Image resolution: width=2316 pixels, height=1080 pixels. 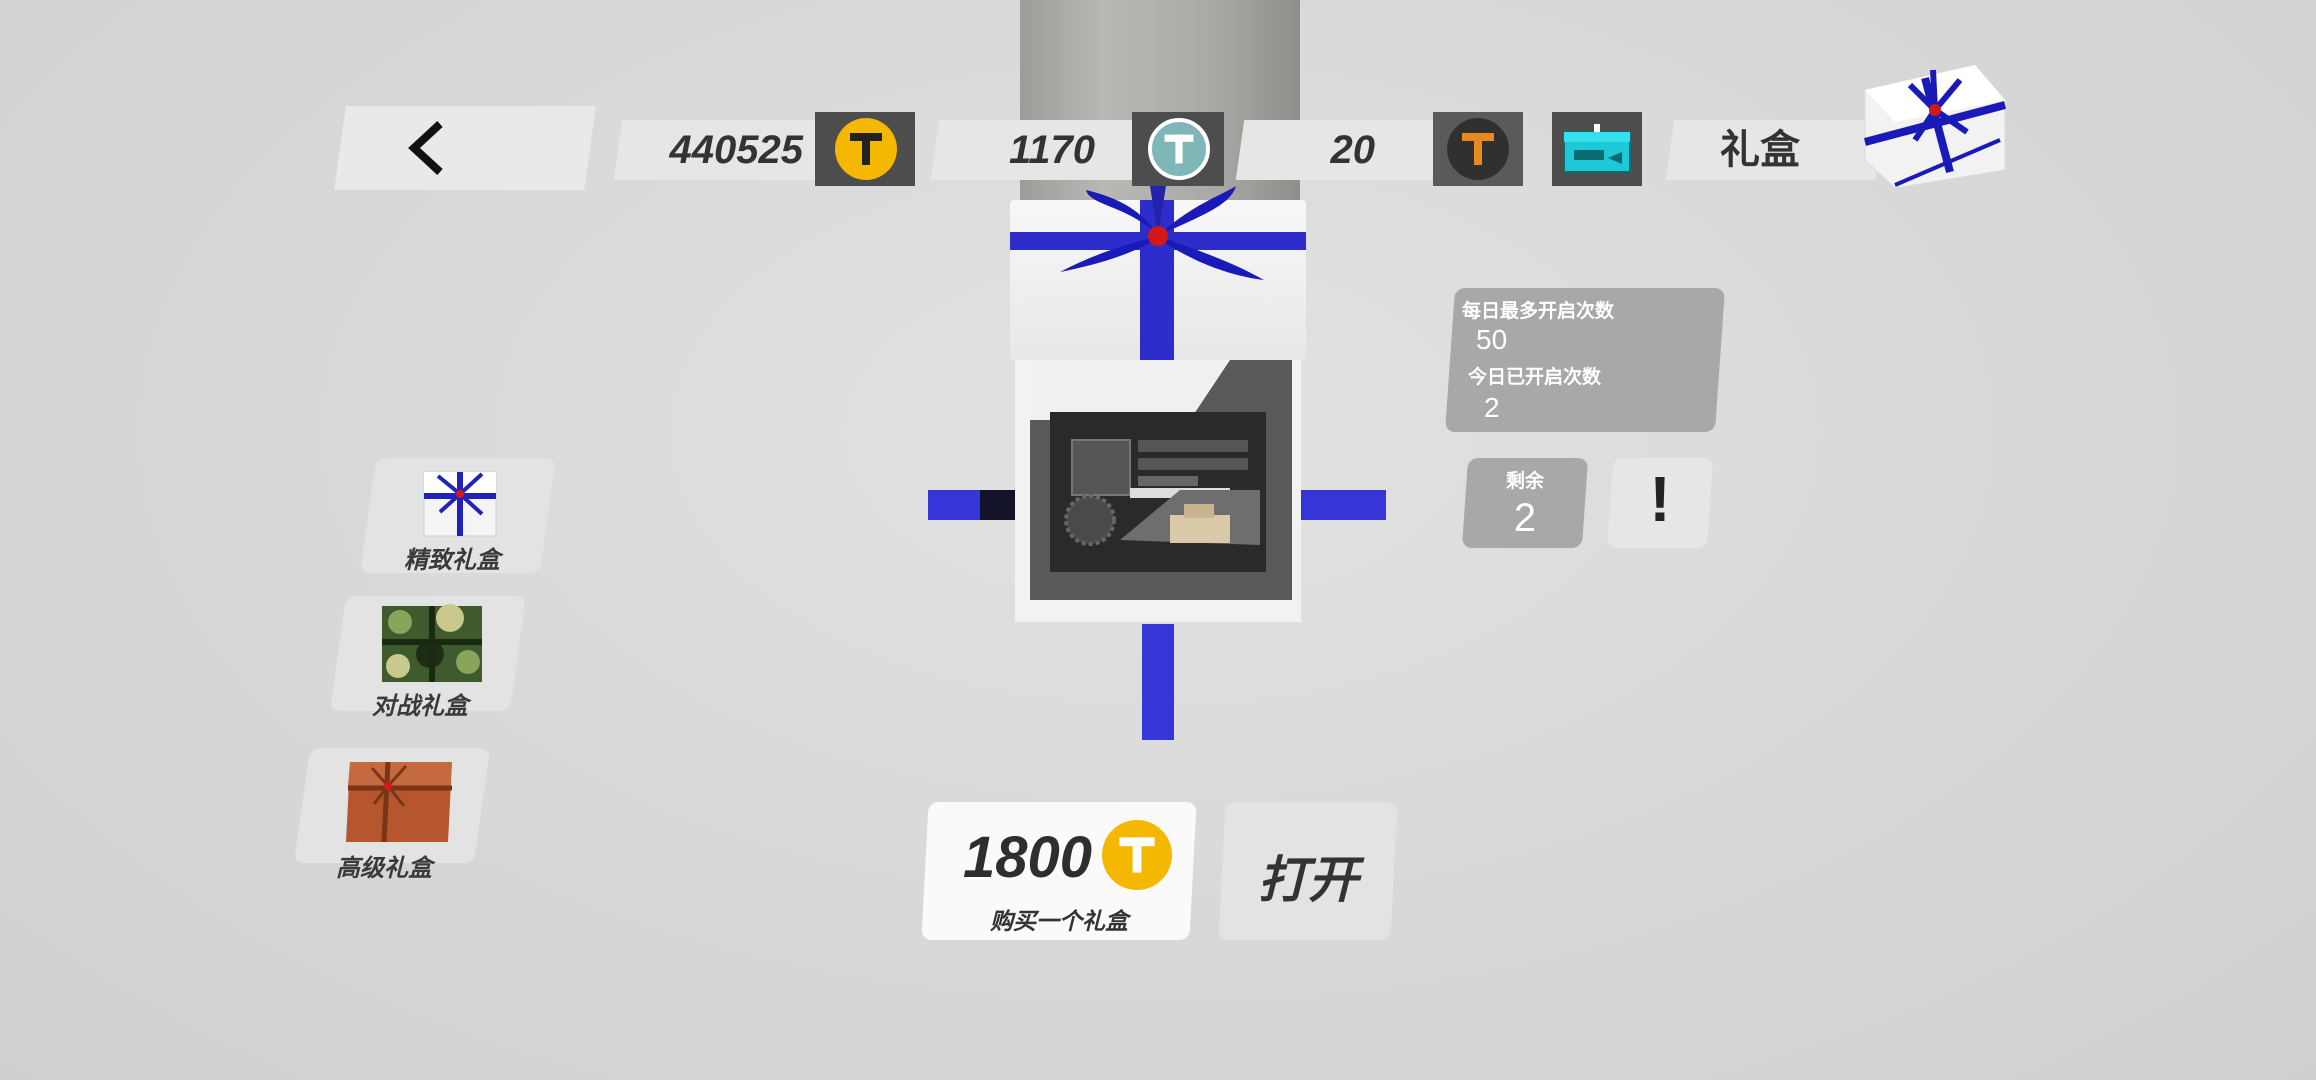 What do you see at coordinates (399, 802) in the screenshot?
I see `advanced-gift-icon` at bounding box center [399, 802].